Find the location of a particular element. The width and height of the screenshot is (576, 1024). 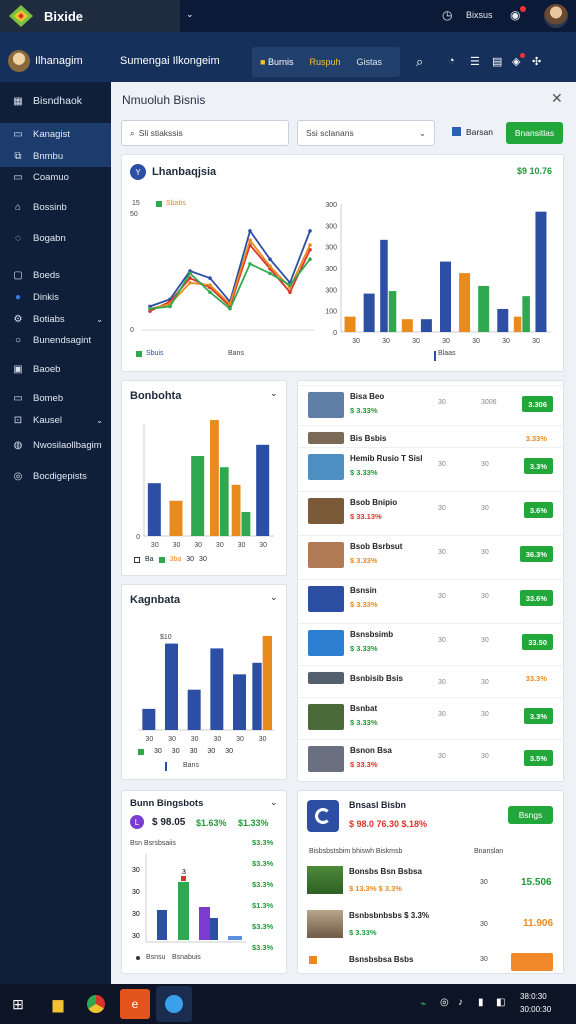

sidebar-item-bocdigepists: ◎ Bocdigepists is located at coordinates (55, 476).